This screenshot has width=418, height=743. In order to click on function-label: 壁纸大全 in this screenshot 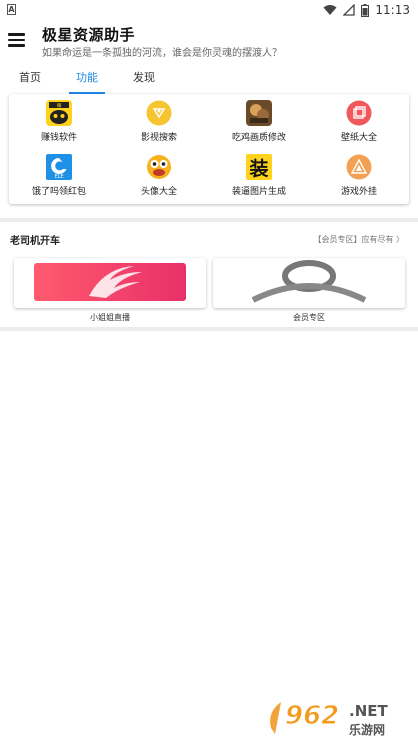, I will do `click(358, 138)`.